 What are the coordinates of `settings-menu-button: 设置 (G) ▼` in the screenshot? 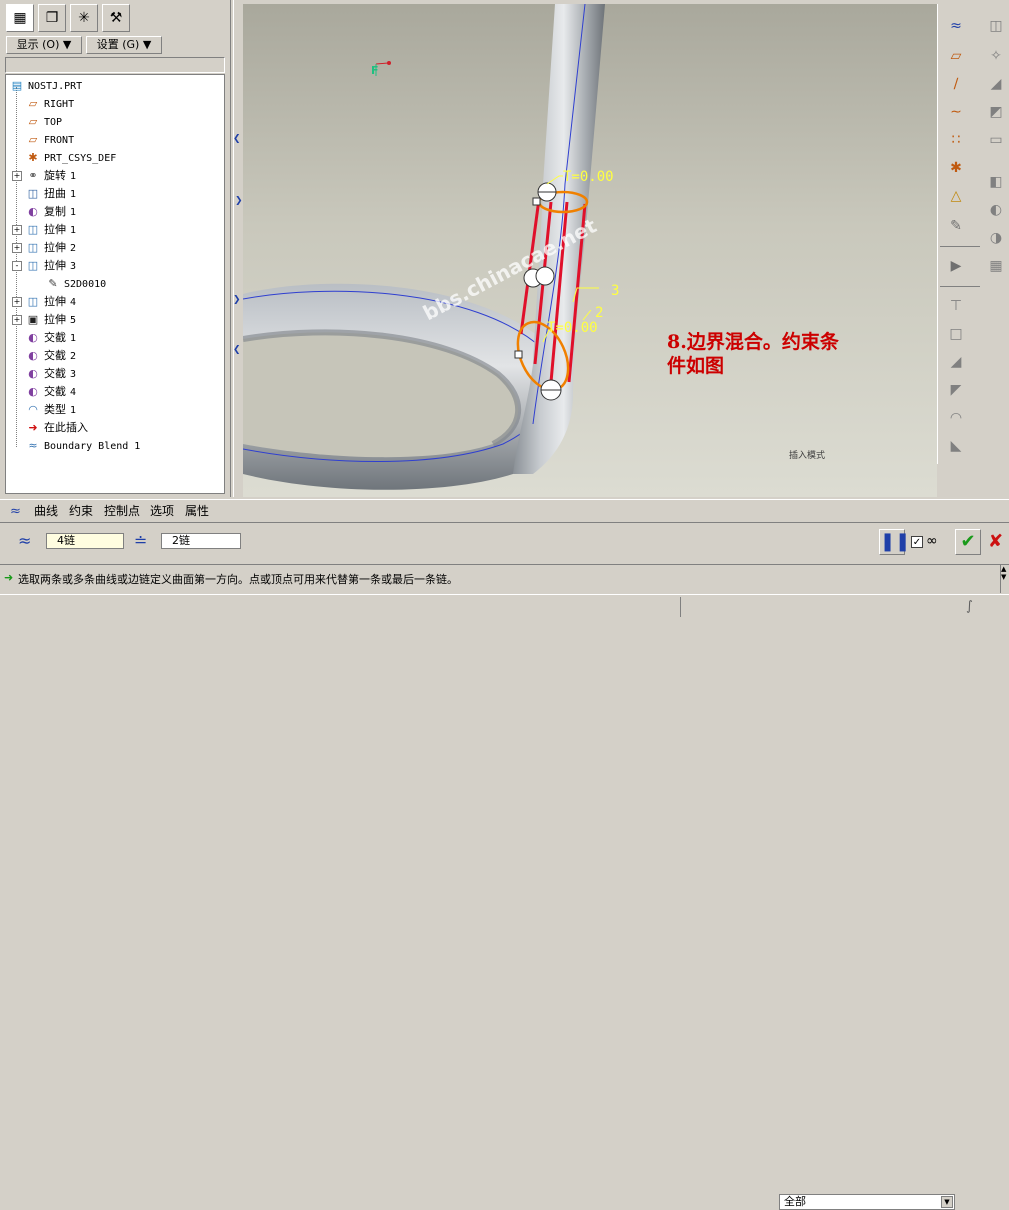 It's located at (124, 45).